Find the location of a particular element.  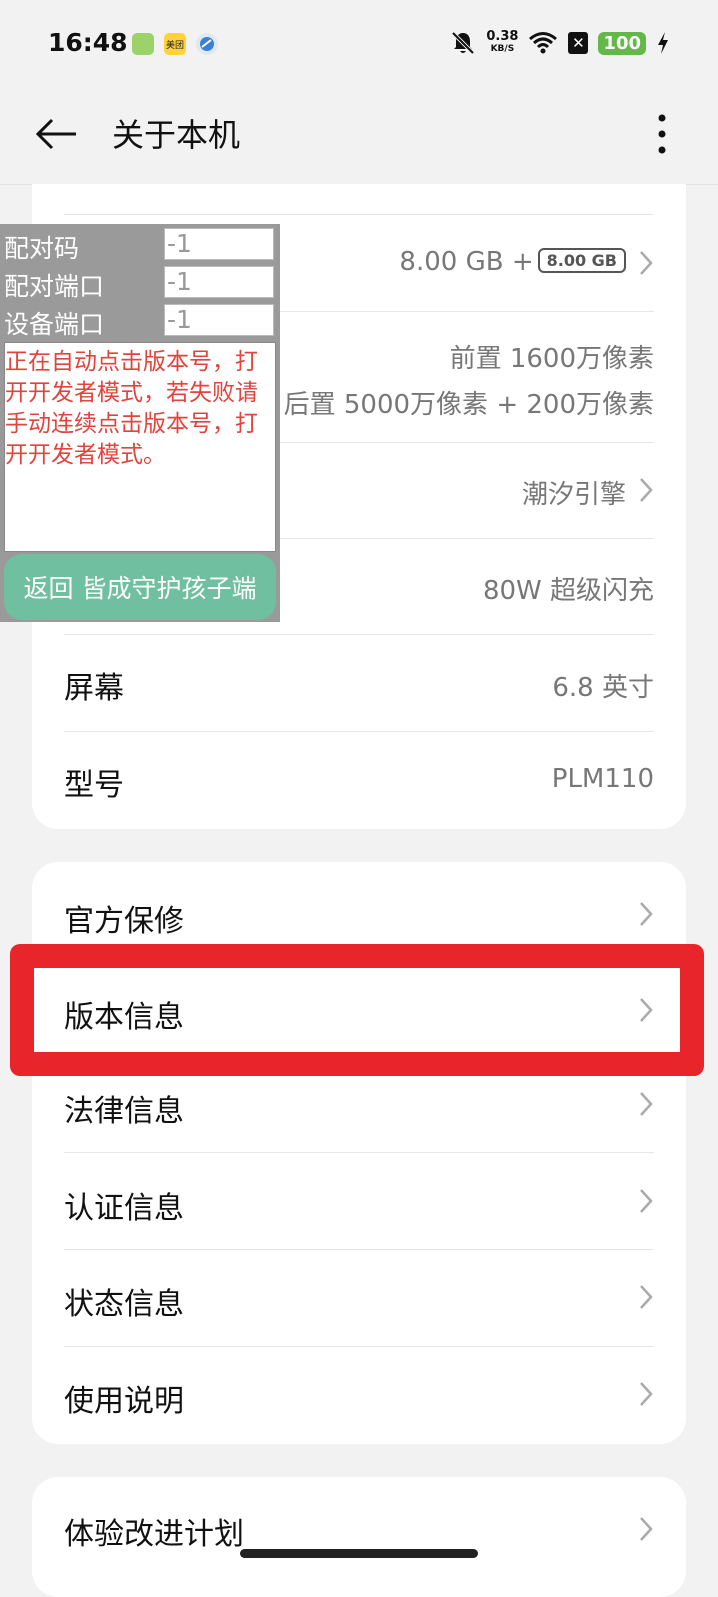

list-item-label: 法律信息 is located at coordinates (124, 1111).